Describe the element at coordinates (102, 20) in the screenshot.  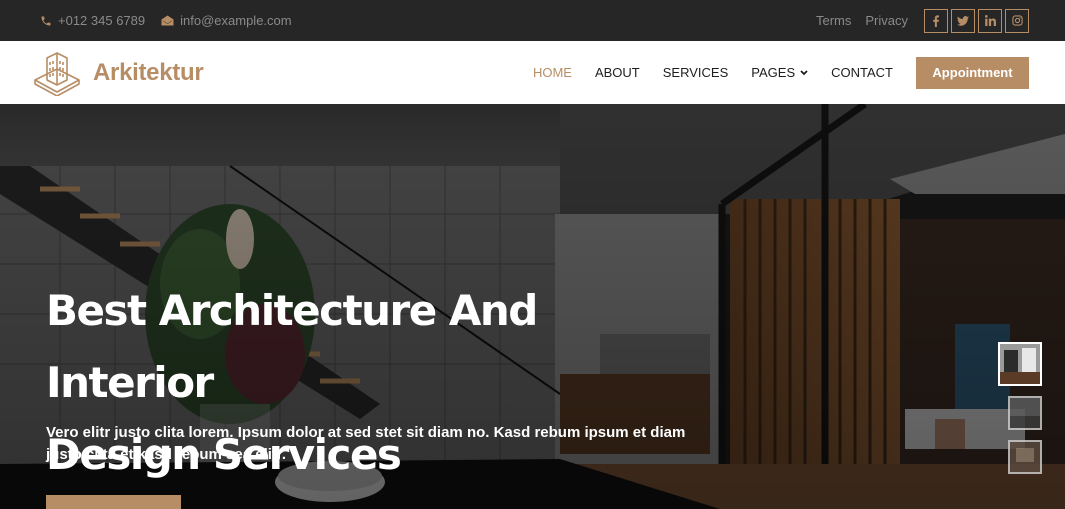
I see `phone-number: +012 345 6789` at that location.